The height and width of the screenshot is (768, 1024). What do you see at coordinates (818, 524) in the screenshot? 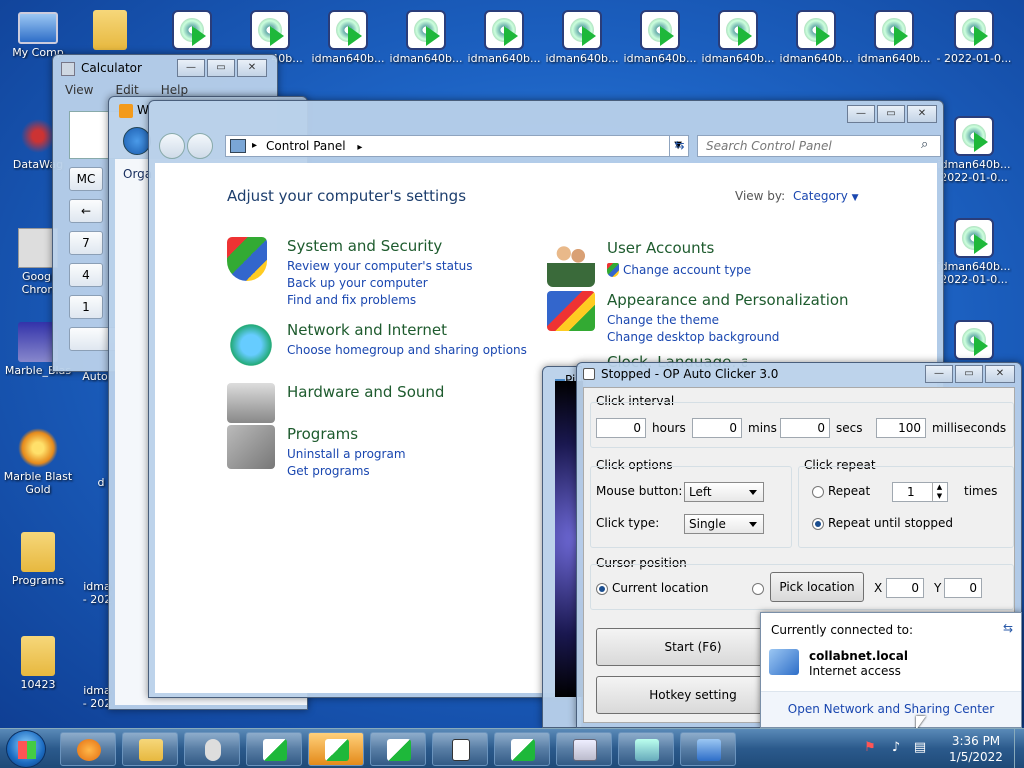
I see `repeat-until-stopped-radio` at bounding box center [818, 524].